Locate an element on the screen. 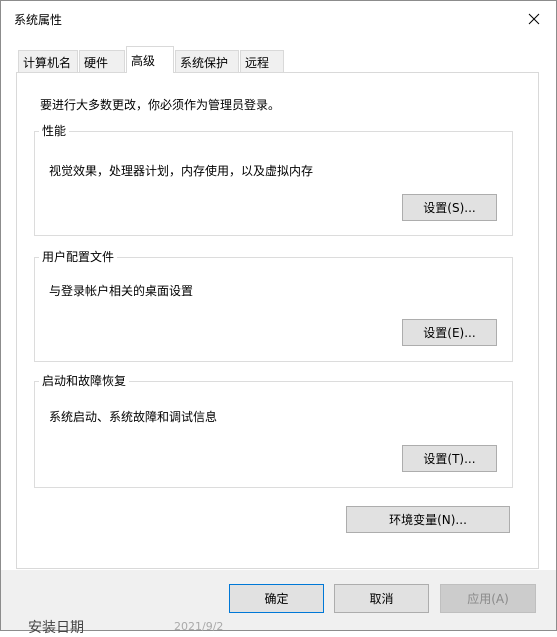 Image resolution: width=557 pixels, height=637 pixels. close-button is located at coordinates (534, 20).